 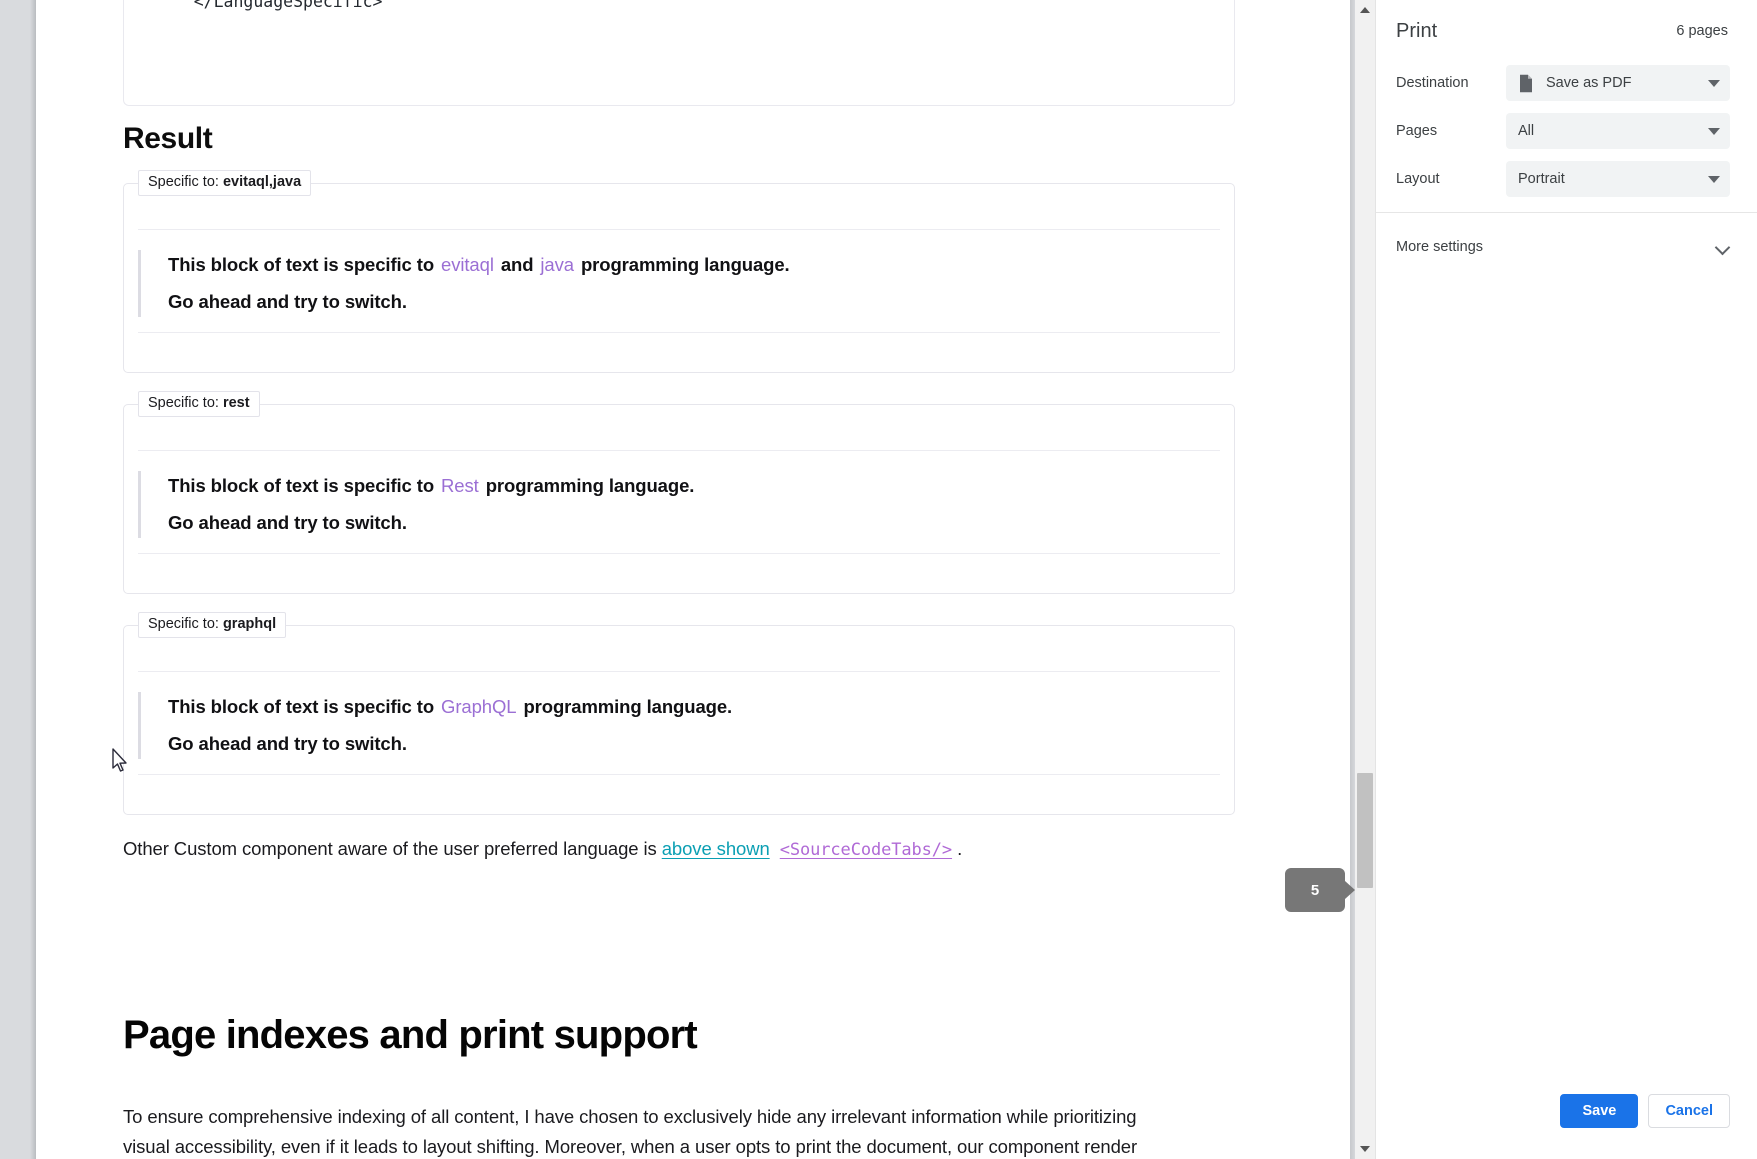 I want to click on language-token: Rest, so click(x=460, y=485).